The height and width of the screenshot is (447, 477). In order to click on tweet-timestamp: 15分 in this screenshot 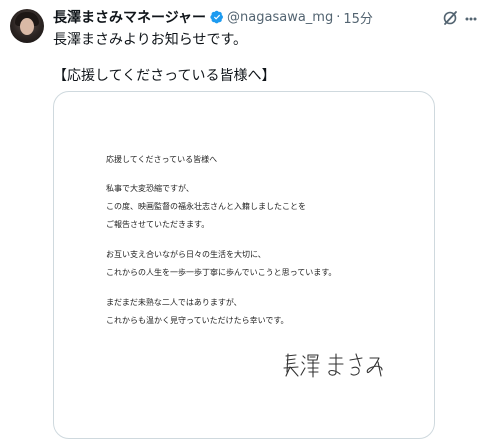, I will do `click(358, 17)`.